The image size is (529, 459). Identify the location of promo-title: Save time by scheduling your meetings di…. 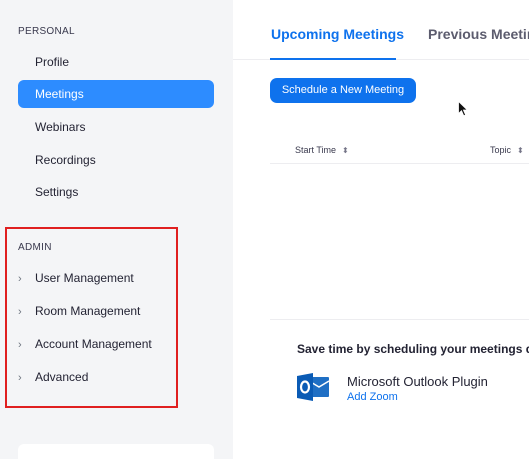
(413, 349).